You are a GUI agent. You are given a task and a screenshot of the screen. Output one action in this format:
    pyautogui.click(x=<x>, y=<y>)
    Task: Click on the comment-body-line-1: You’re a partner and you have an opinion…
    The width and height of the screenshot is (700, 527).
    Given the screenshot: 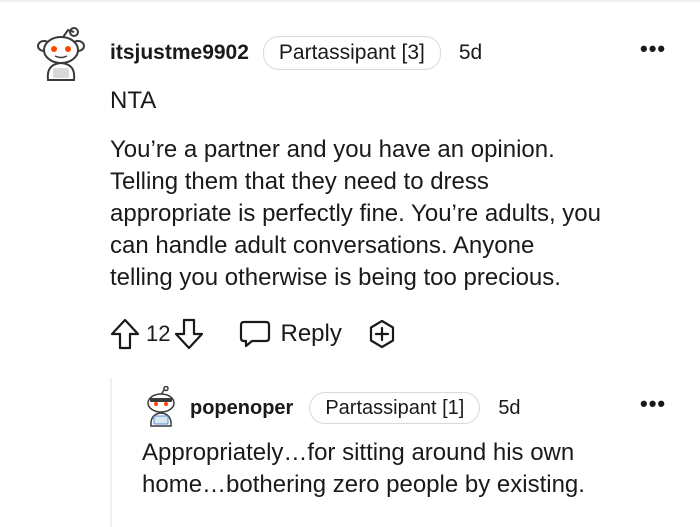 What is the action you would take?
    pyautogui.click(x=332, y=149)
    